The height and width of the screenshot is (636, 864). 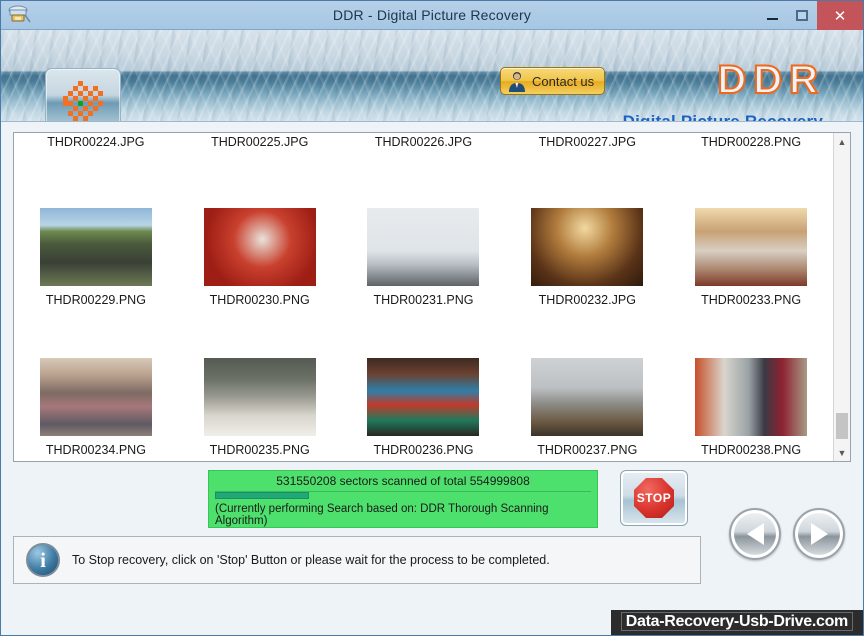 I want to click on thumbnail-label: THDR00224.JPG, so click(x=96, y=142).